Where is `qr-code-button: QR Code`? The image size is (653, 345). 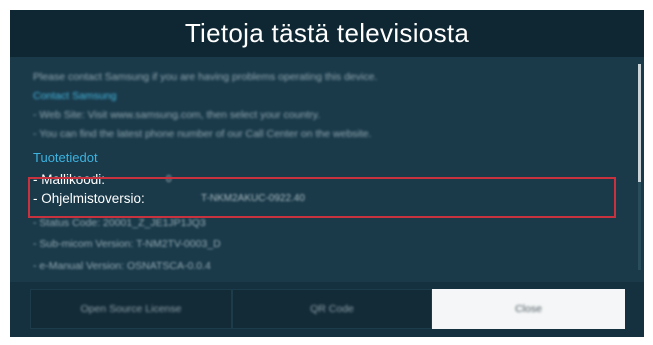 qr-code-button: QR Code is located at coordinates (332, 309).